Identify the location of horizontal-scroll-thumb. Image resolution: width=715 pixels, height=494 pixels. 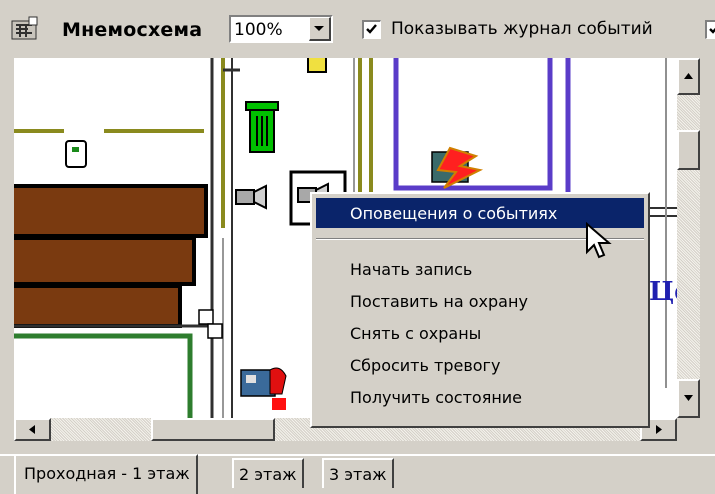
(213, 429).